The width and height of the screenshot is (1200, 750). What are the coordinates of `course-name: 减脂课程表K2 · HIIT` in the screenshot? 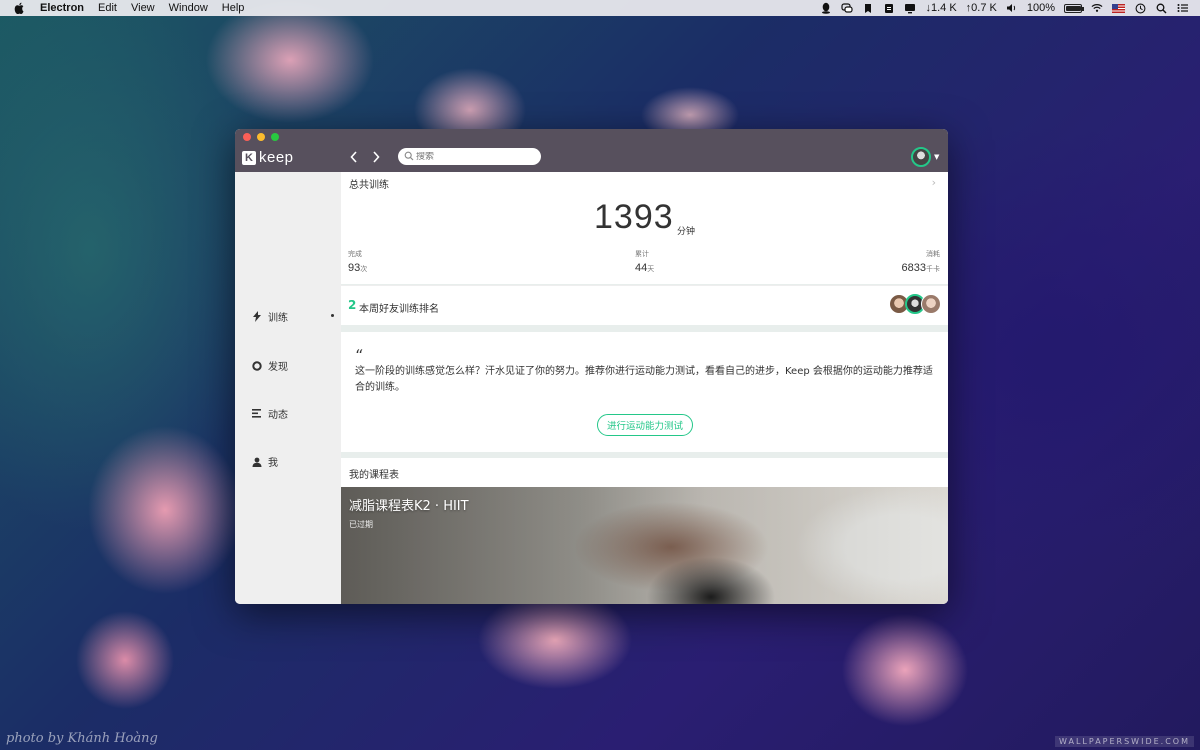 It's located at (409, 506).